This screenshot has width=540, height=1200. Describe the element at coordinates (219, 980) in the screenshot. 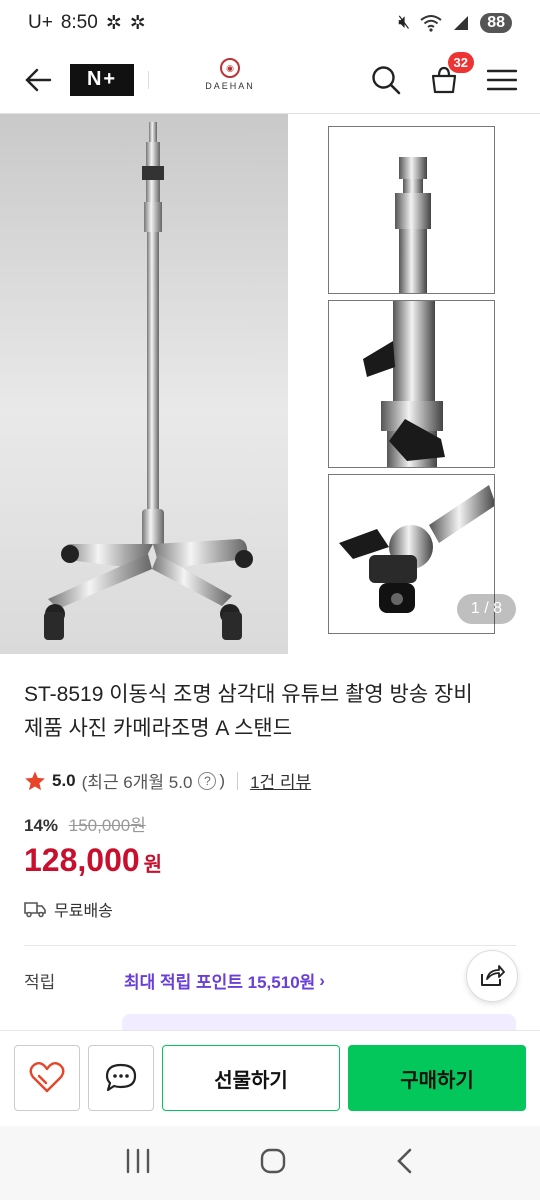

I see `points-value: 최대 적립 포인트 15,510원` at that location.